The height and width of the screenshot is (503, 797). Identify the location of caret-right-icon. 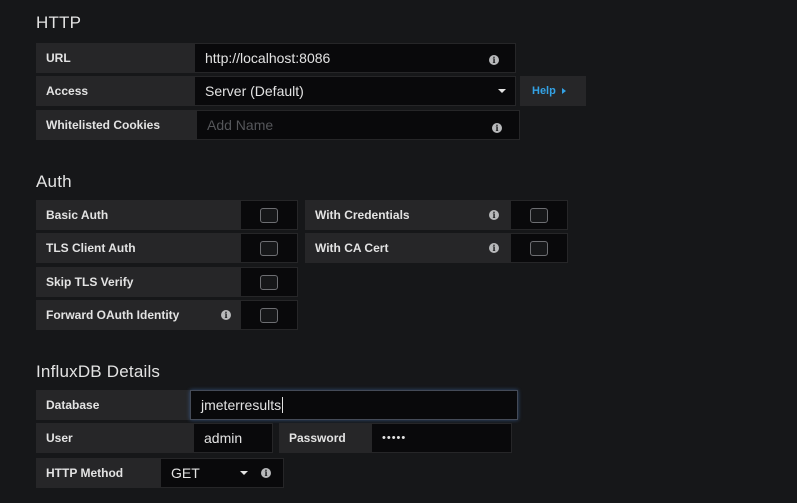
(563, 91).